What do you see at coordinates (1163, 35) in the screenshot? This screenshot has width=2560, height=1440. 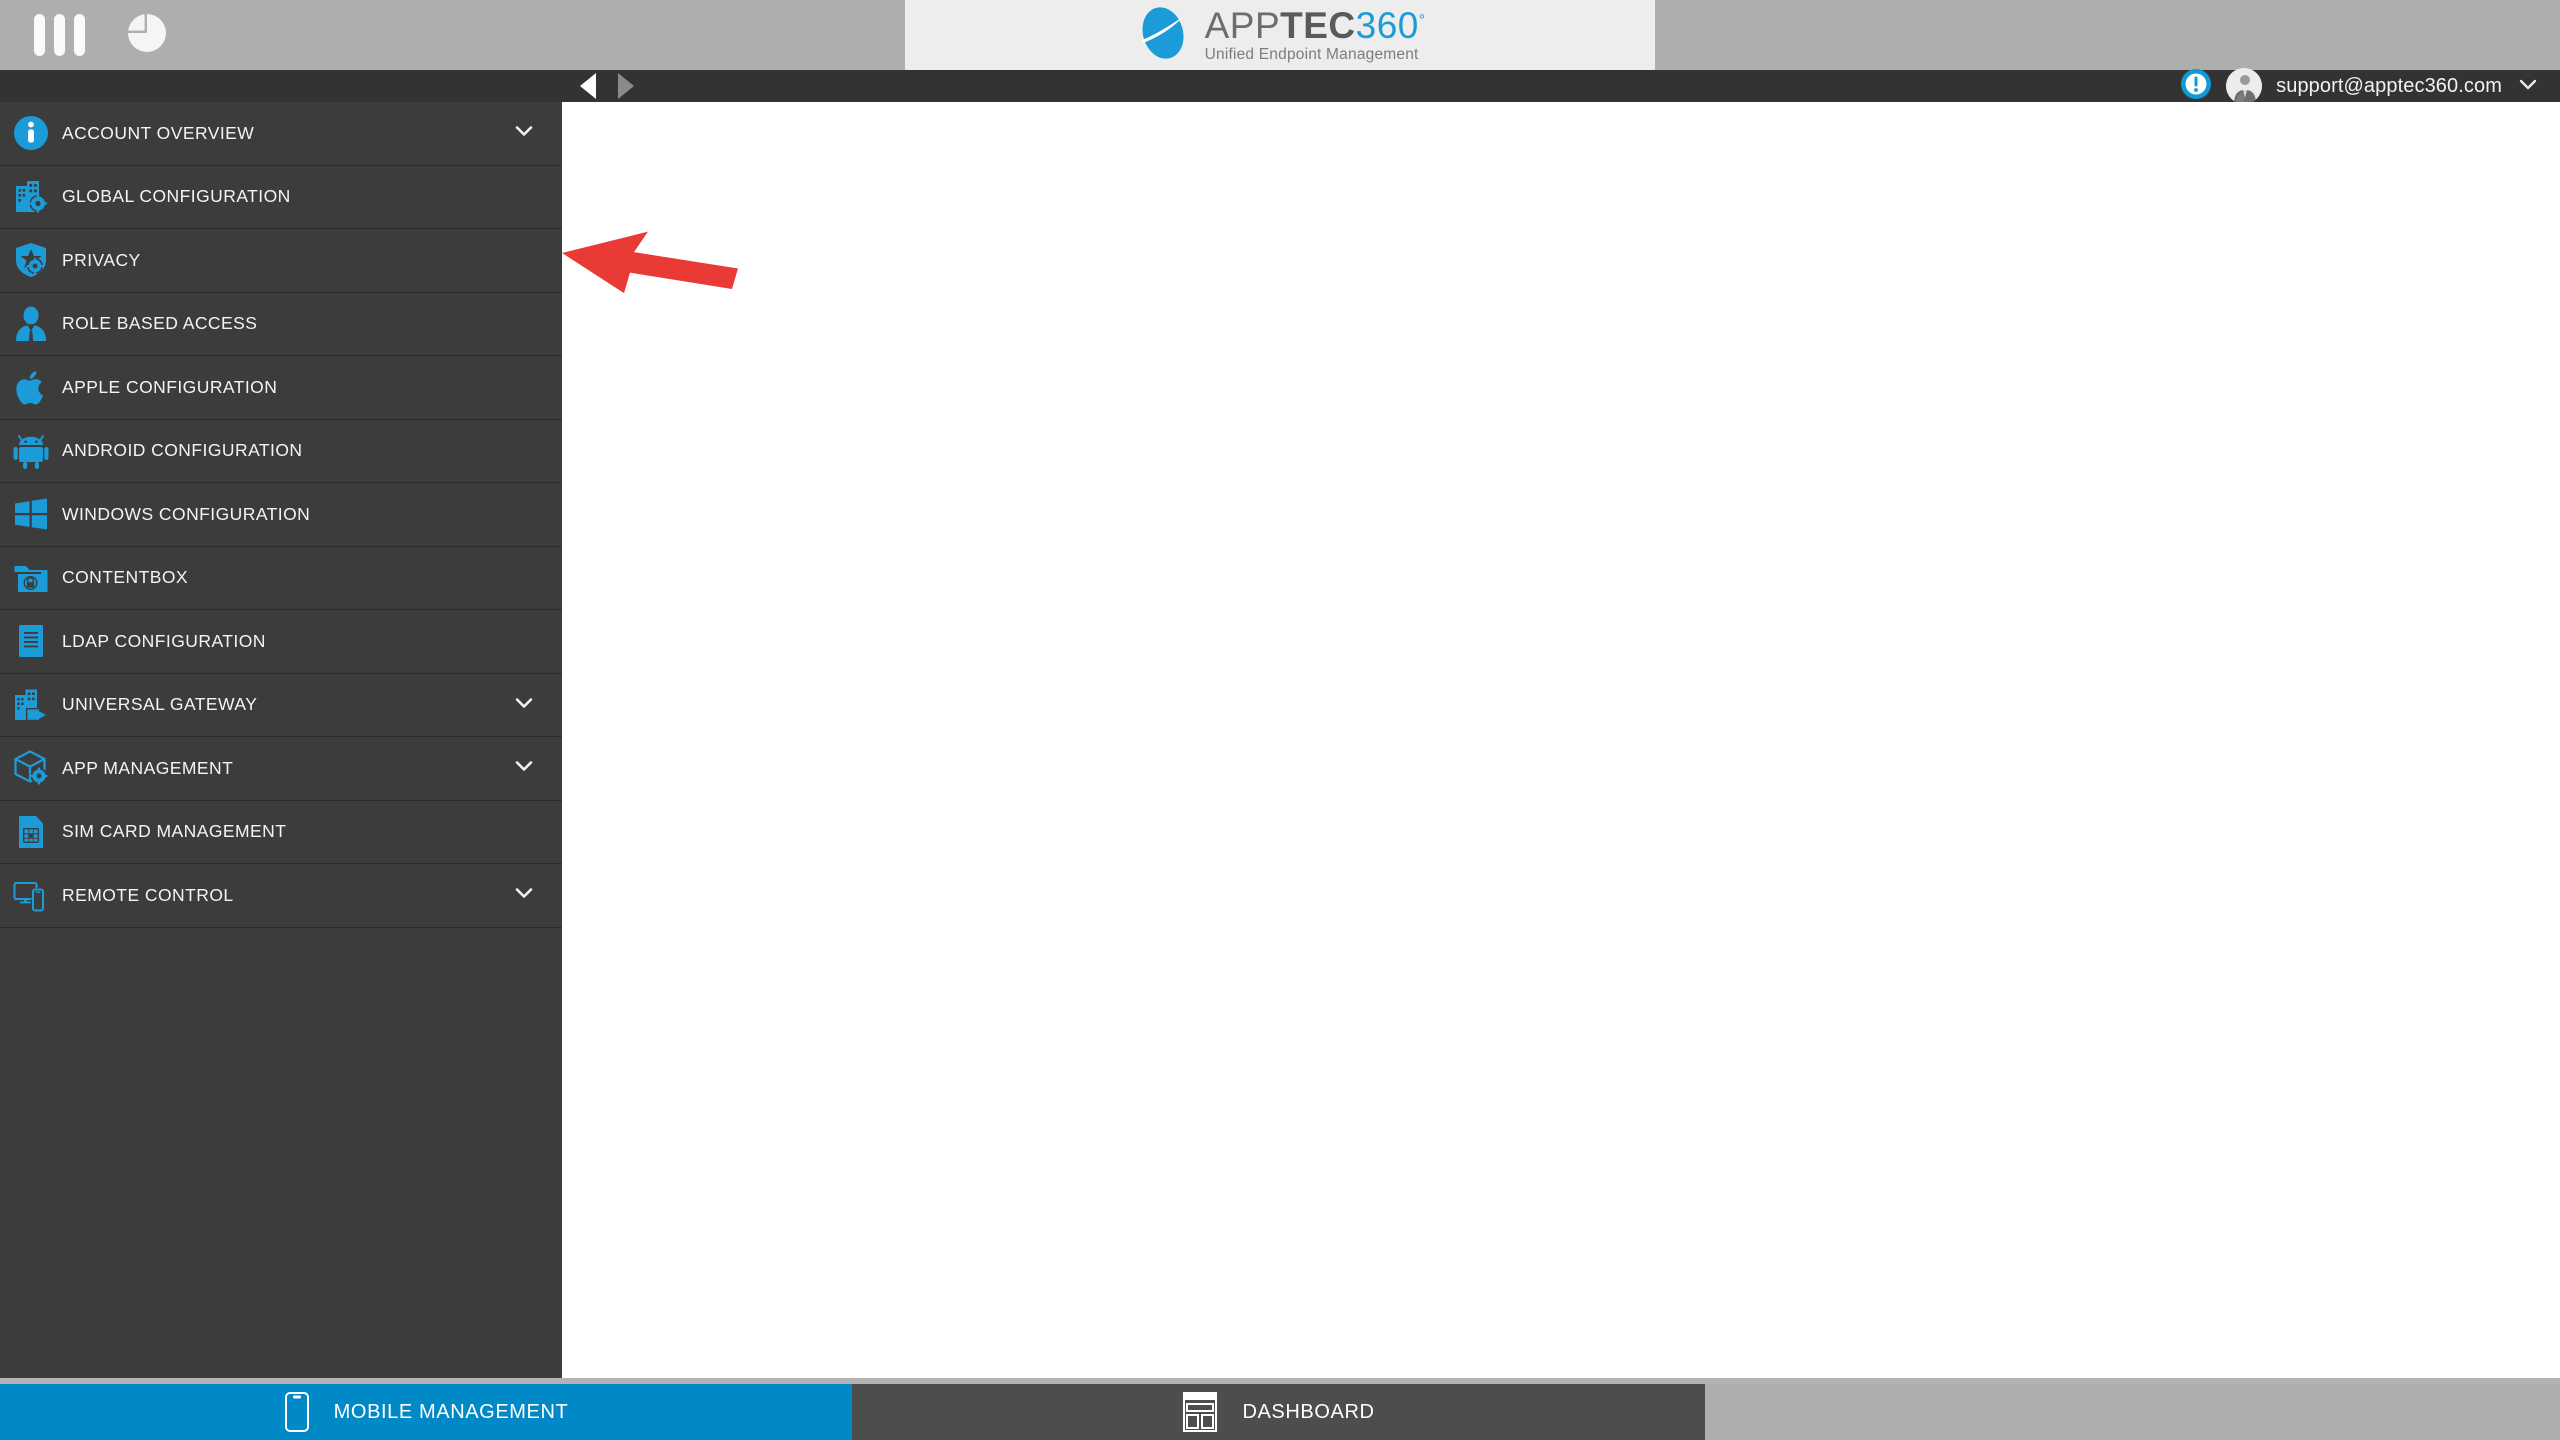 I see `apptec-logo-mark` at bounding box center [1163, 35].